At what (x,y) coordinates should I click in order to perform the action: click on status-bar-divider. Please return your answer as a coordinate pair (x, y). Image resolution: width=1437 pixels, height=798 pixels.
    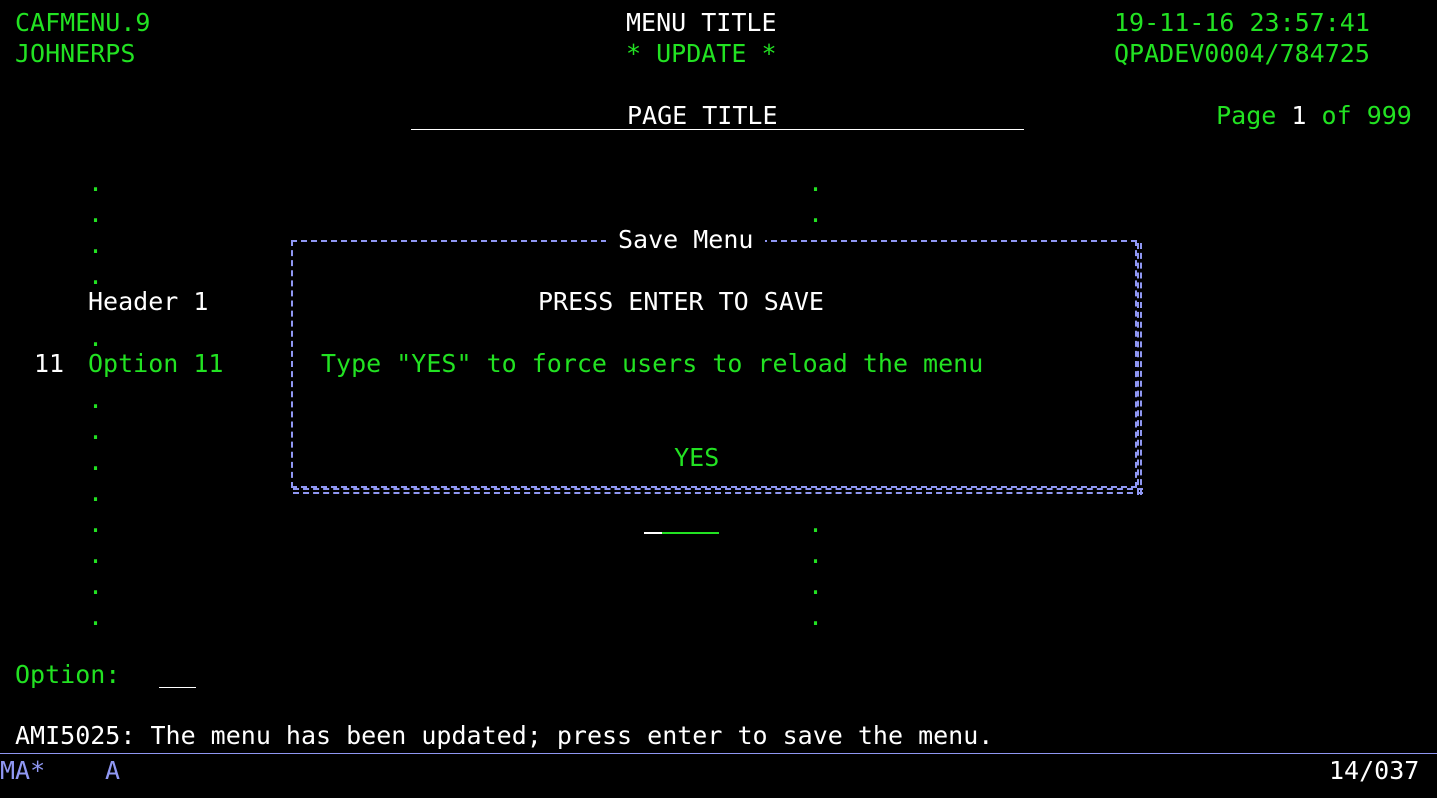
    Looking at the image, I should click on (718, 753).